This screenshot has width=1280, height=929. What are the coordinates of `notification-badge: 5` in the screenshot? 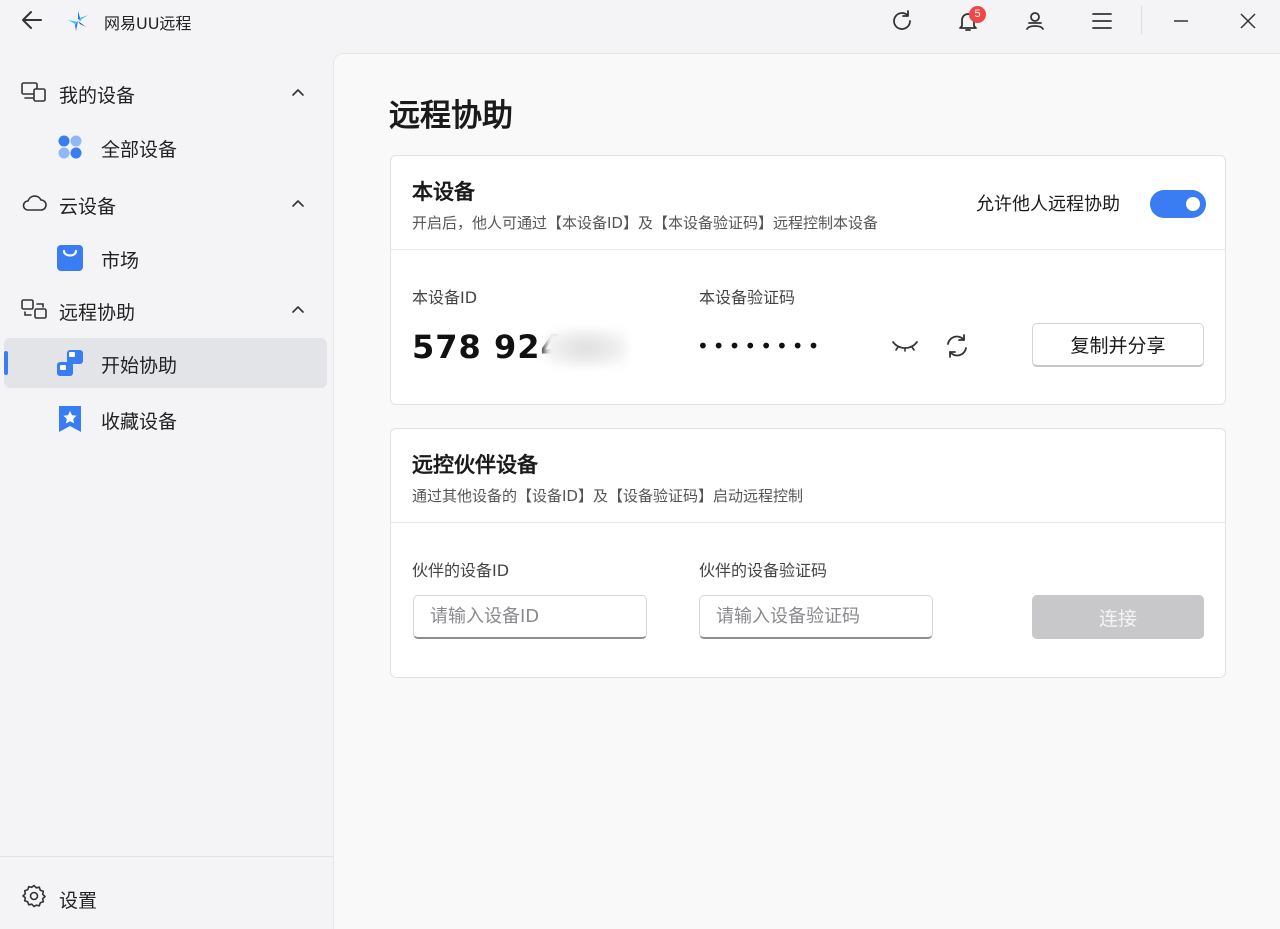 It's located at (977, 14).